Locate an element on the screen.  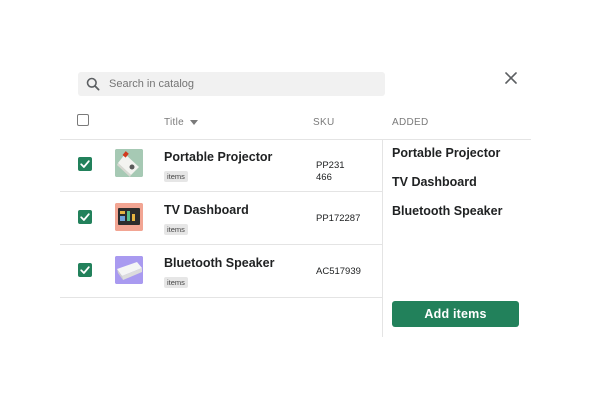
table-row: TV Dashboard items PP172287 is located at coordinates (221, 218).